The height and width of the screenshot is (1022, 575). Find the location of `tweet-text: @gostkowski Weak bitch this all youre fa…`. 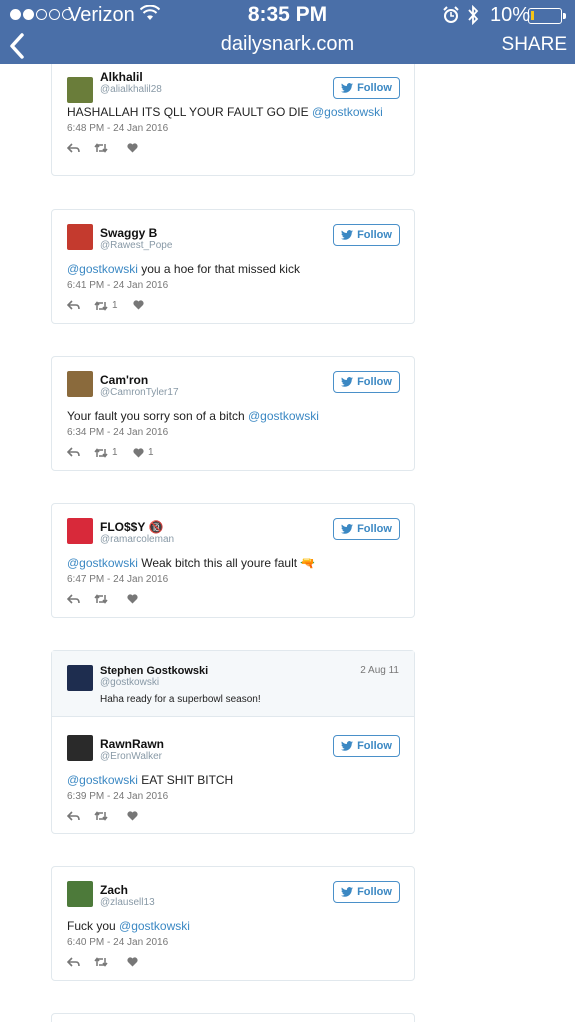

tweet-text: @gostkowski Weak bitch this all youre fa… is located at coordinates (191, 563).